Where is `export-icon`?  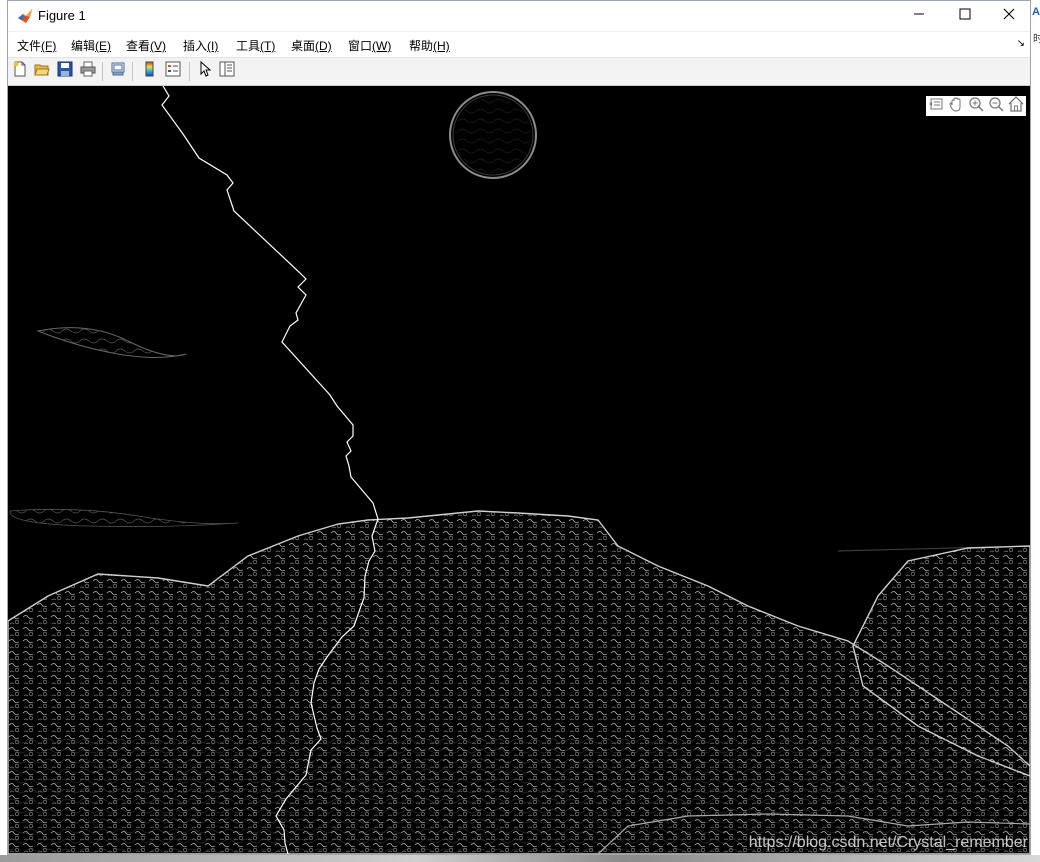 export-icon is located at coordinates (936, 106).